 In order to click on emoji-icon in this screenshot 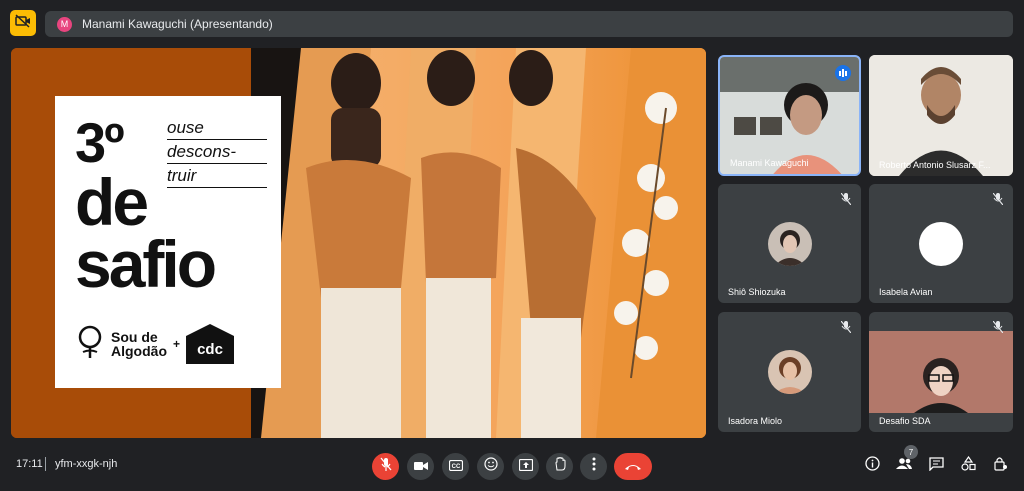, I will do `click(490, 466)`.